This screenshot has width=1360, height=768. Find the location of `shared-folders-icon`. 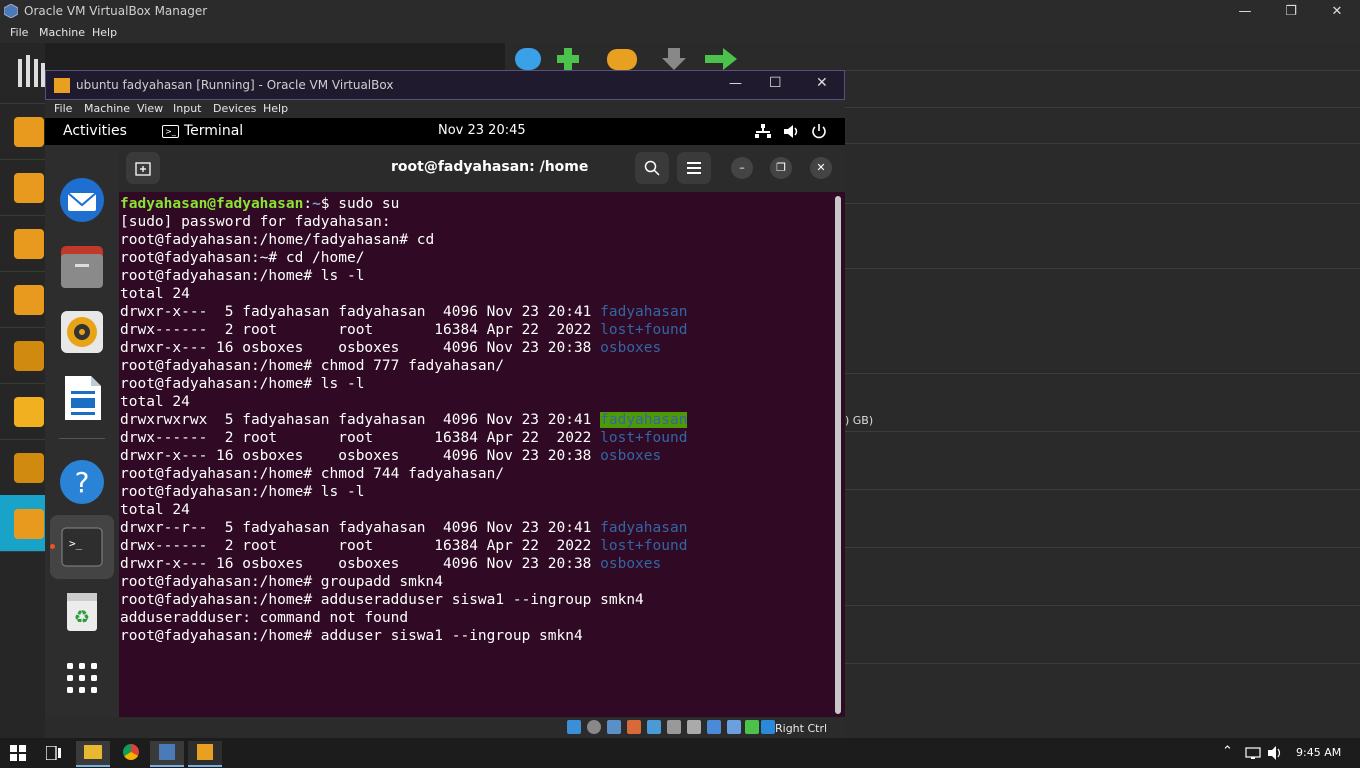

shared-folders-icon is located at coordinates (674, 727).